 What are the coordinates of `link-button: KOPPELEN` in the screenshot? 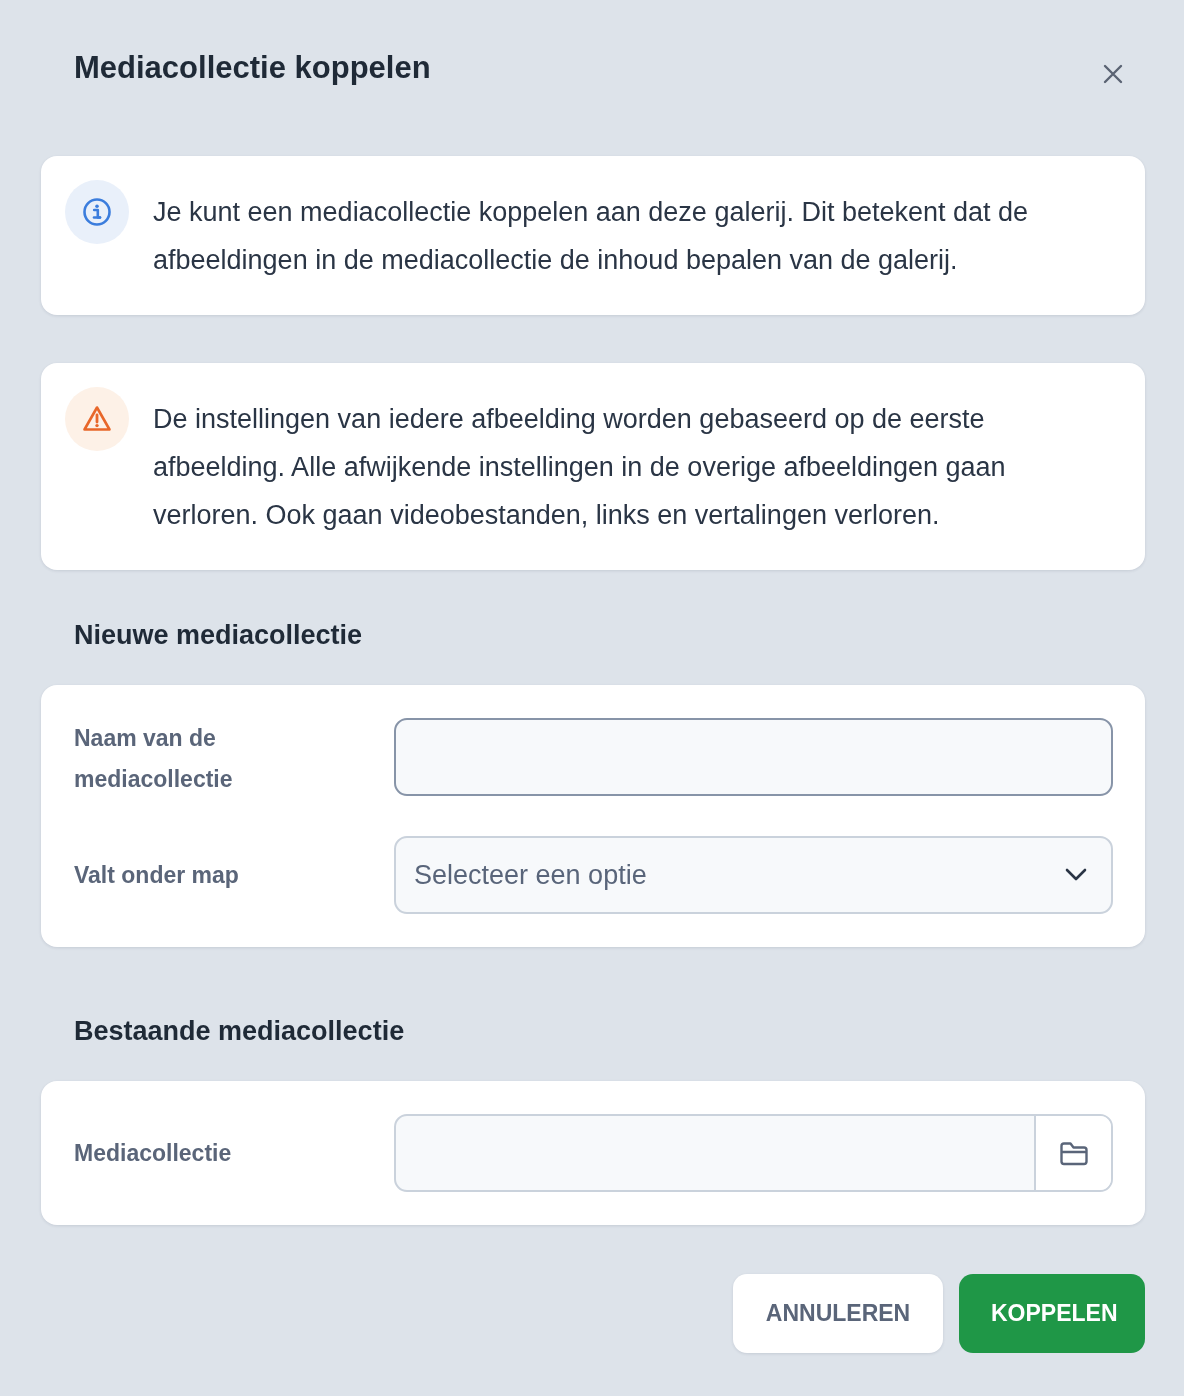 It's located at (1052, 1313).